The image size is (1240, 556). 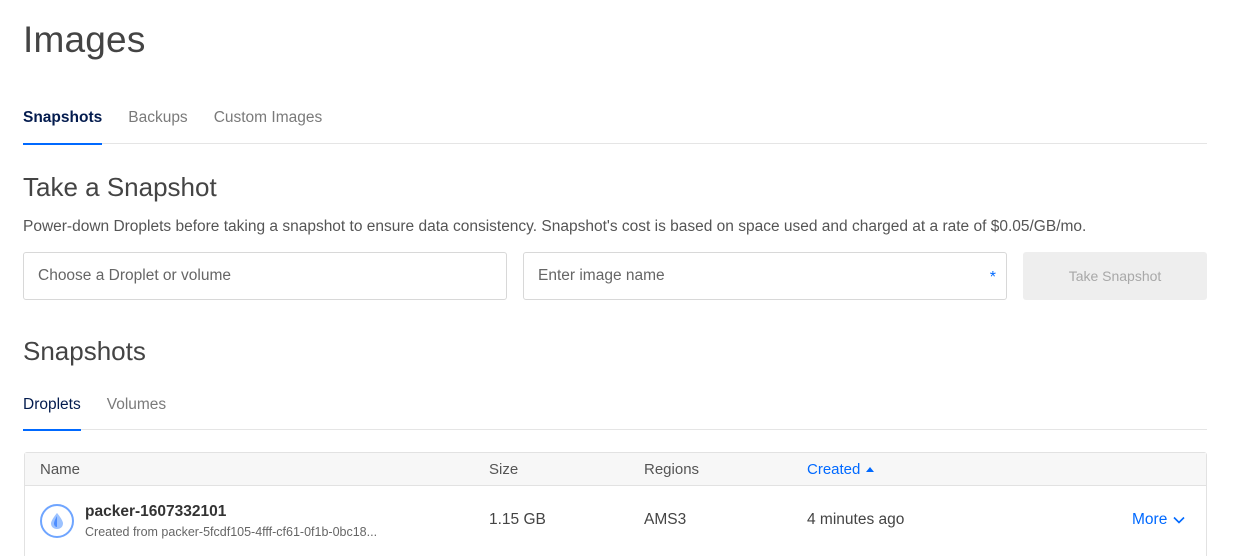 What do you see at coordinates (856, 519) in the screenshot?
I see `snapshot-created: 4 minutes ago` at bounding box center [856, 519].